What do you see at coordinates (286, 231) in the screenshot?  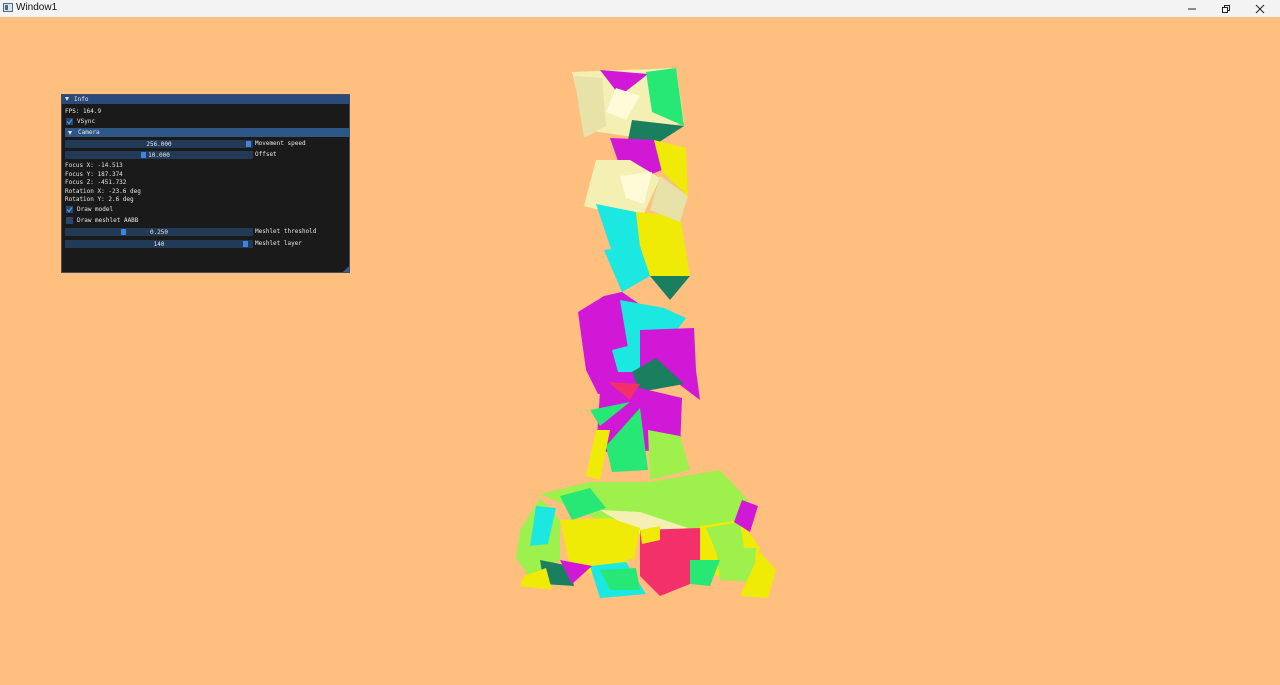 I see `meshlet-threshold-label: Meshlet threshold` at bounding box center [286, 231].